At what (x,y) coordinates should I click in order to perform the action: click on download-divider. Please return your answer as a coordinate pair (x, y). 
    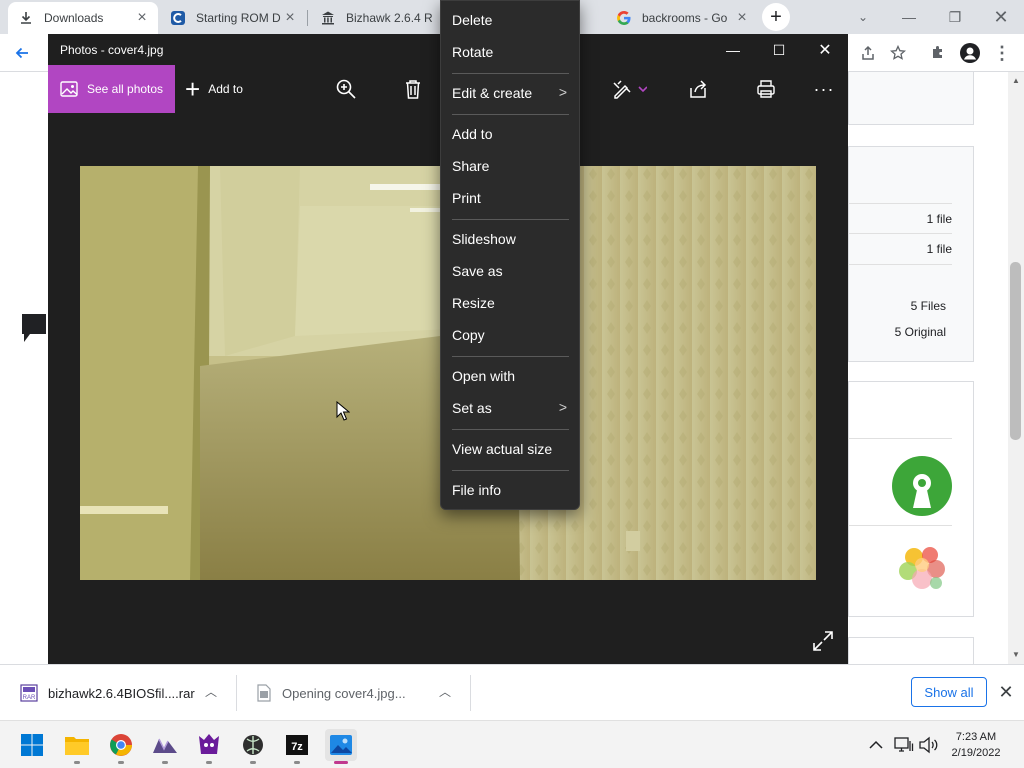
    Looking at the image, I should click on (470, 693).